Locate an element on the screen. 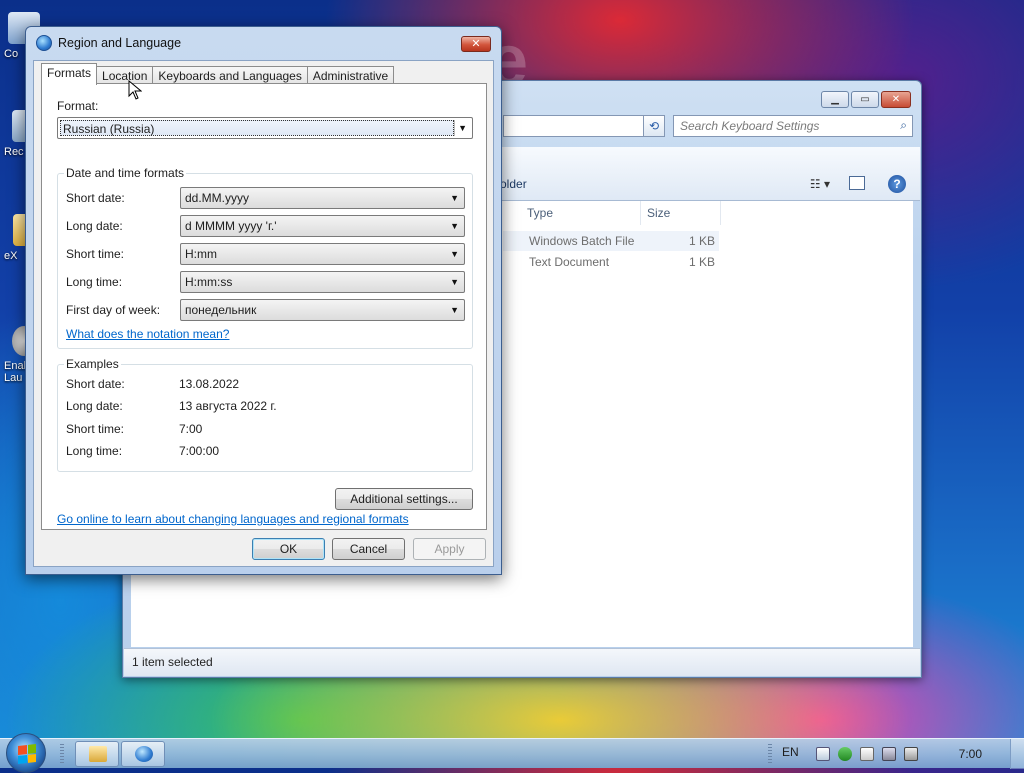 This screenshot has height=773, width=1024. explorer-caption-buttons: ▁ ▭ ✕ is located at coordinates (866, 99).